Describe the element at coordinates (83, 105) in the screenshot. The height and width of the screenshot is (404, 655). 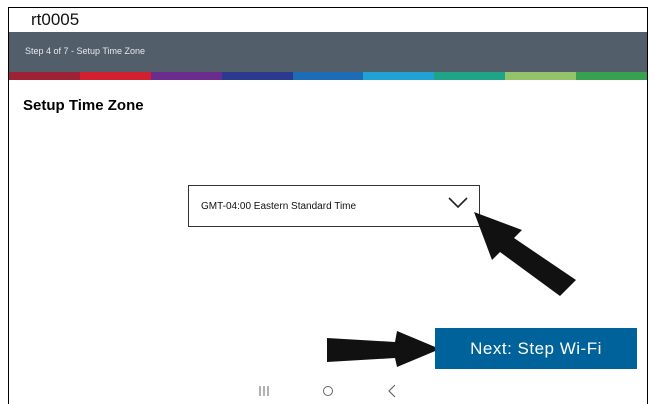
I see `page-title: Setup Time Zone` at that location.